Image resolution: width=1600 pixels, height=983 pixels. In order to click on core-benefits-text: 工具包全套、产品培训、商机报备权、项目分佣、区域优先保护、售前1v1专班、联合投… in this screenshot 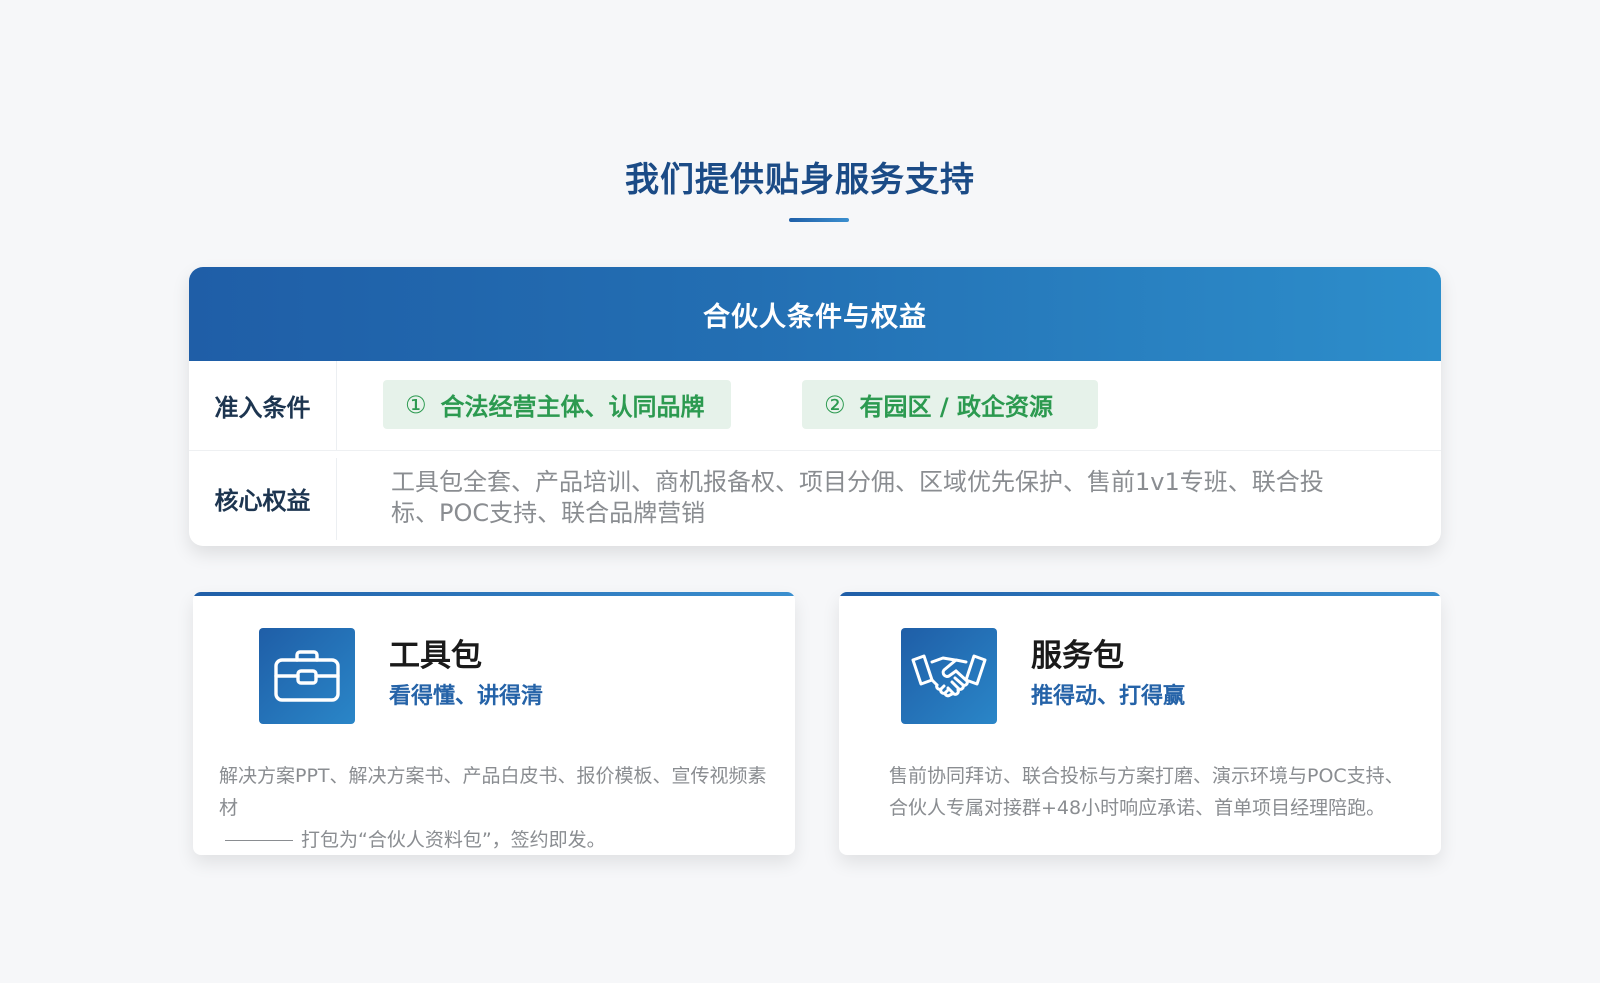, I will do `click(857, 497)`.